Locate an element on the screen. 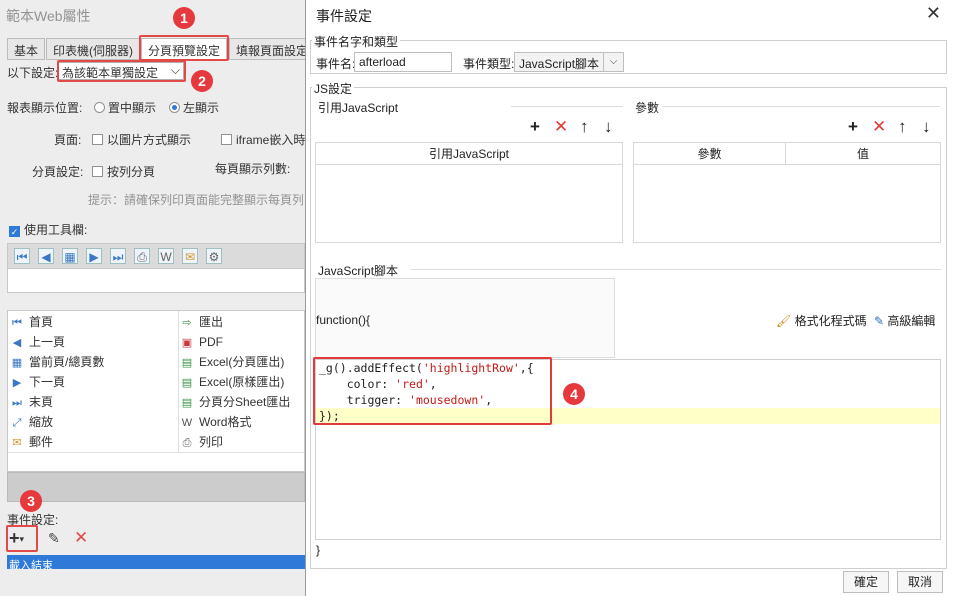 Image resolution: width=953 pixels, height=596 pixels. radio-icon is located at coordinates (99, 107).